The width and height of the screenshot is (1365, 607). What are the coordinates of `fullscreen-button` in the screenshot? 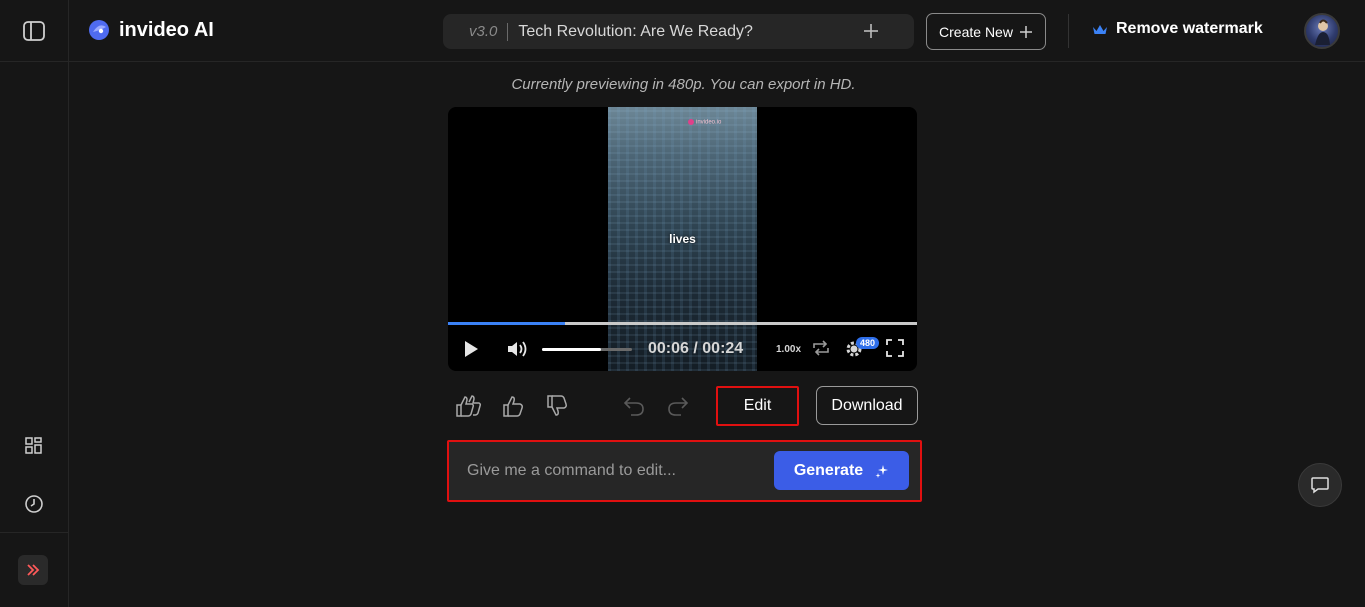 It's located at (895, 348).